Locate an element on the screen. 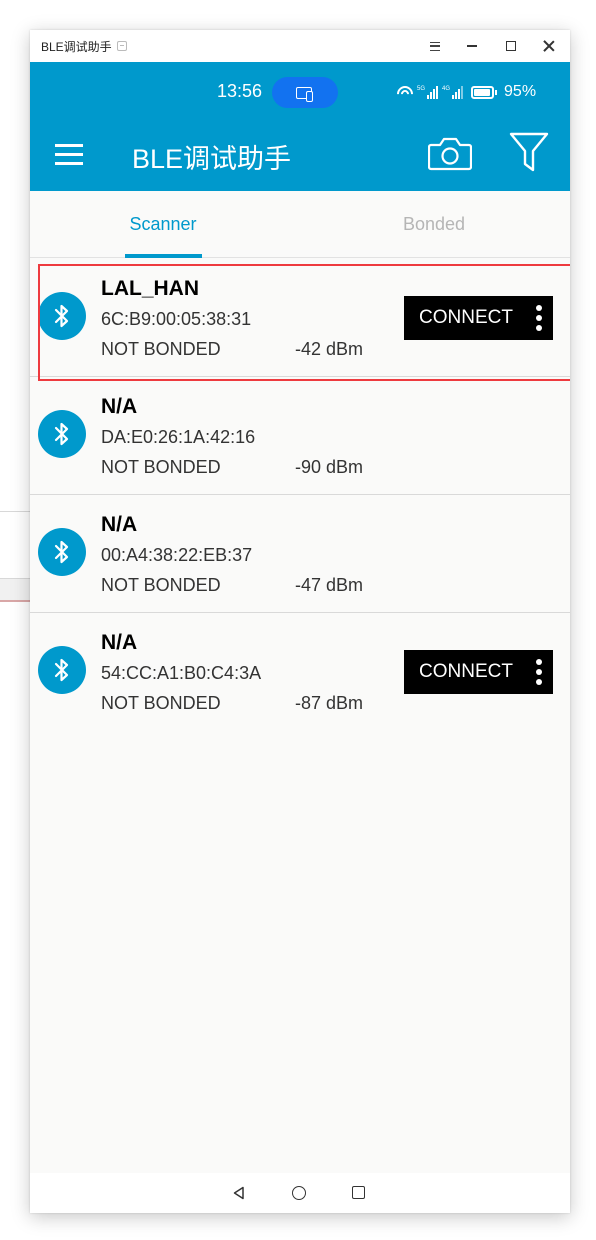 This screenshot has height=1240, width=596. status-icons: 5G 4G 95% is located at coordinates (466, 92).